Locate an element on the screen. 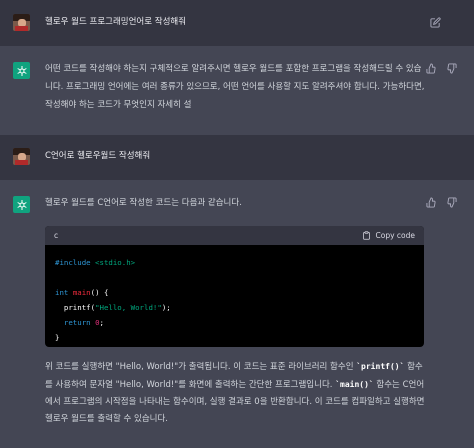 This screenshot has height=448, width=474. code-line: #include <stdio.h> is located at coordinates (234, 262).